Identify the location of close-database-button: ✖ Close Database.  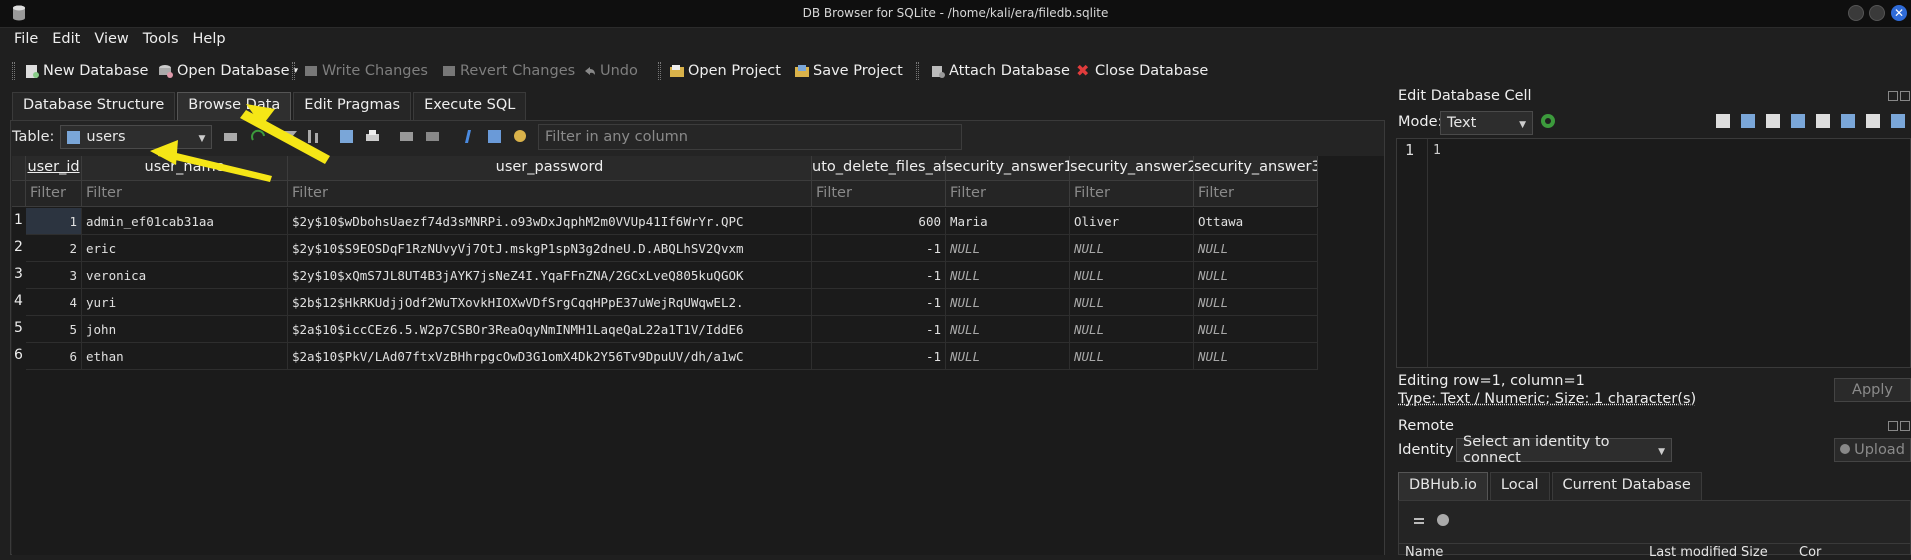
(1142, 71).